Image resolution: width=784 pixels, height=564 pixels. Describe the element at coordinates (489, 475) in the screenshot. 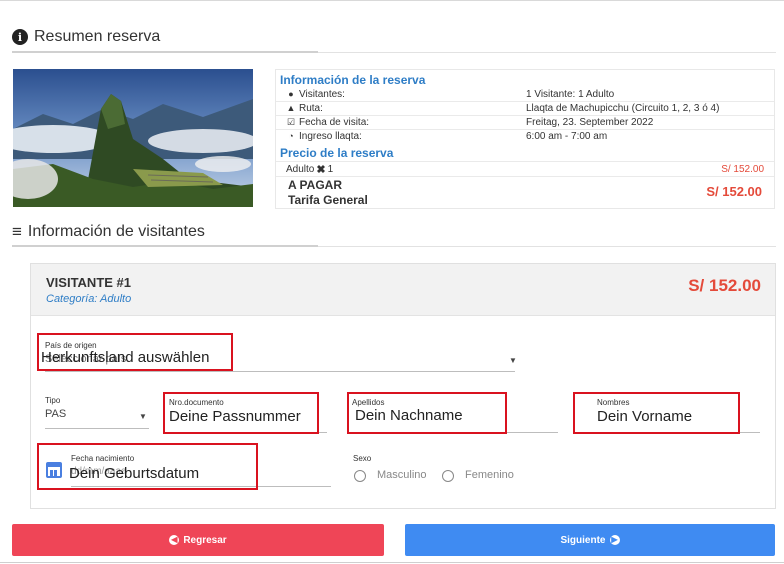

I see `radio-female-label: Femenino` at that location.